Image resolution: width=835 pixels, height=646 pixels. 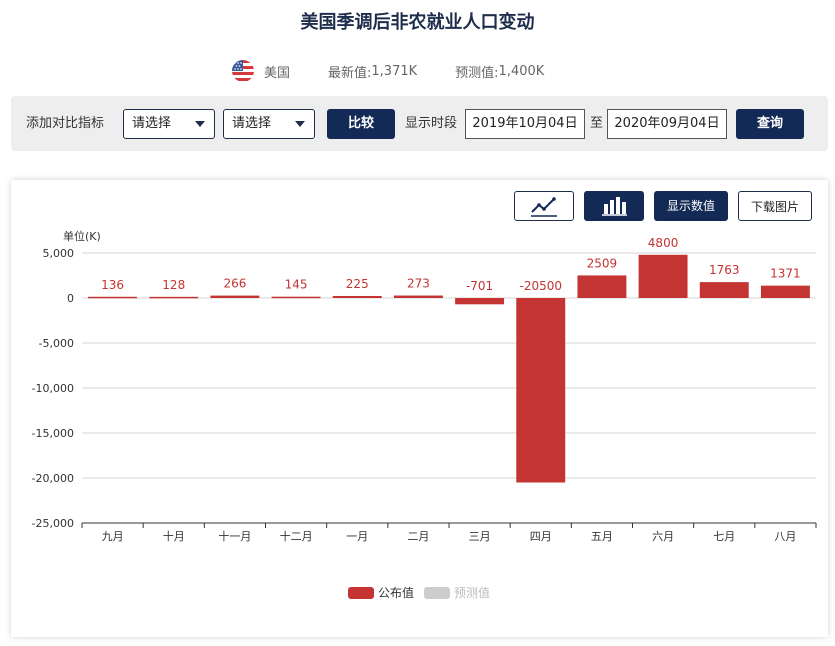 What do you see at coordinates (357, 284) in the screenshot?
I see `data-label: 225` at bounding box center [357, 284].